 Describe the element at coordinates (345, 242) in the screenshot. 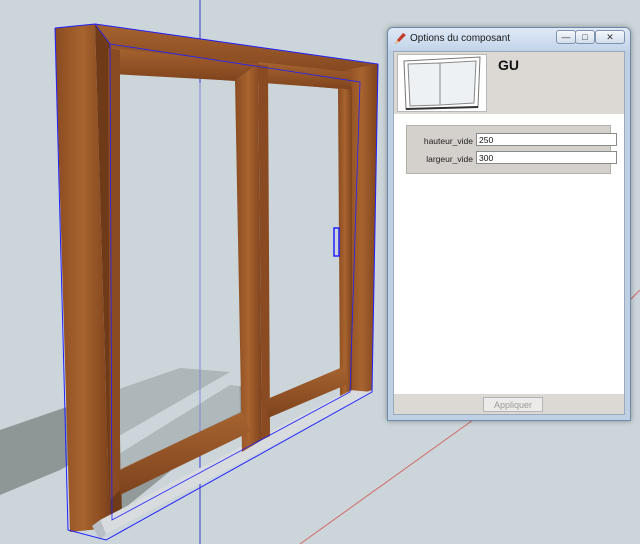

I see `right-sash-right-stile` at that location.